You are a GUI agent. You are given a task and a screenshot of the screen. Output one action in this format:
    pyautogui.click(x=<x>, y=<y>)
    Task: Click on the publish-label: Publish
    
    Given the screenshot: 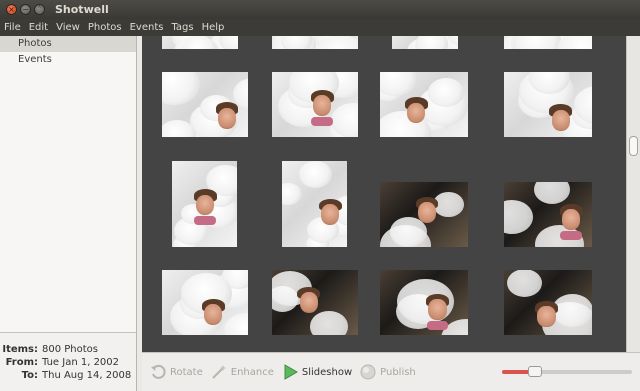 What is the action you would take?
    pyautogui.click(x=398, y=372)
    